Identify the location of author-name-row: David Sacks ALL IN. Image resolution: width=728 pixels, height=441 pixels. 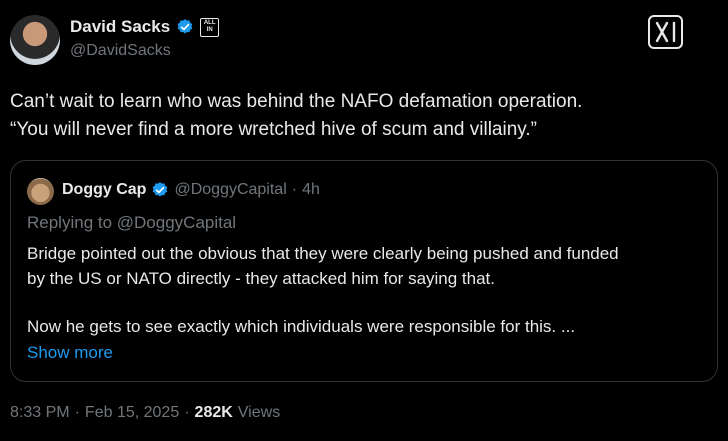
(145, 27).